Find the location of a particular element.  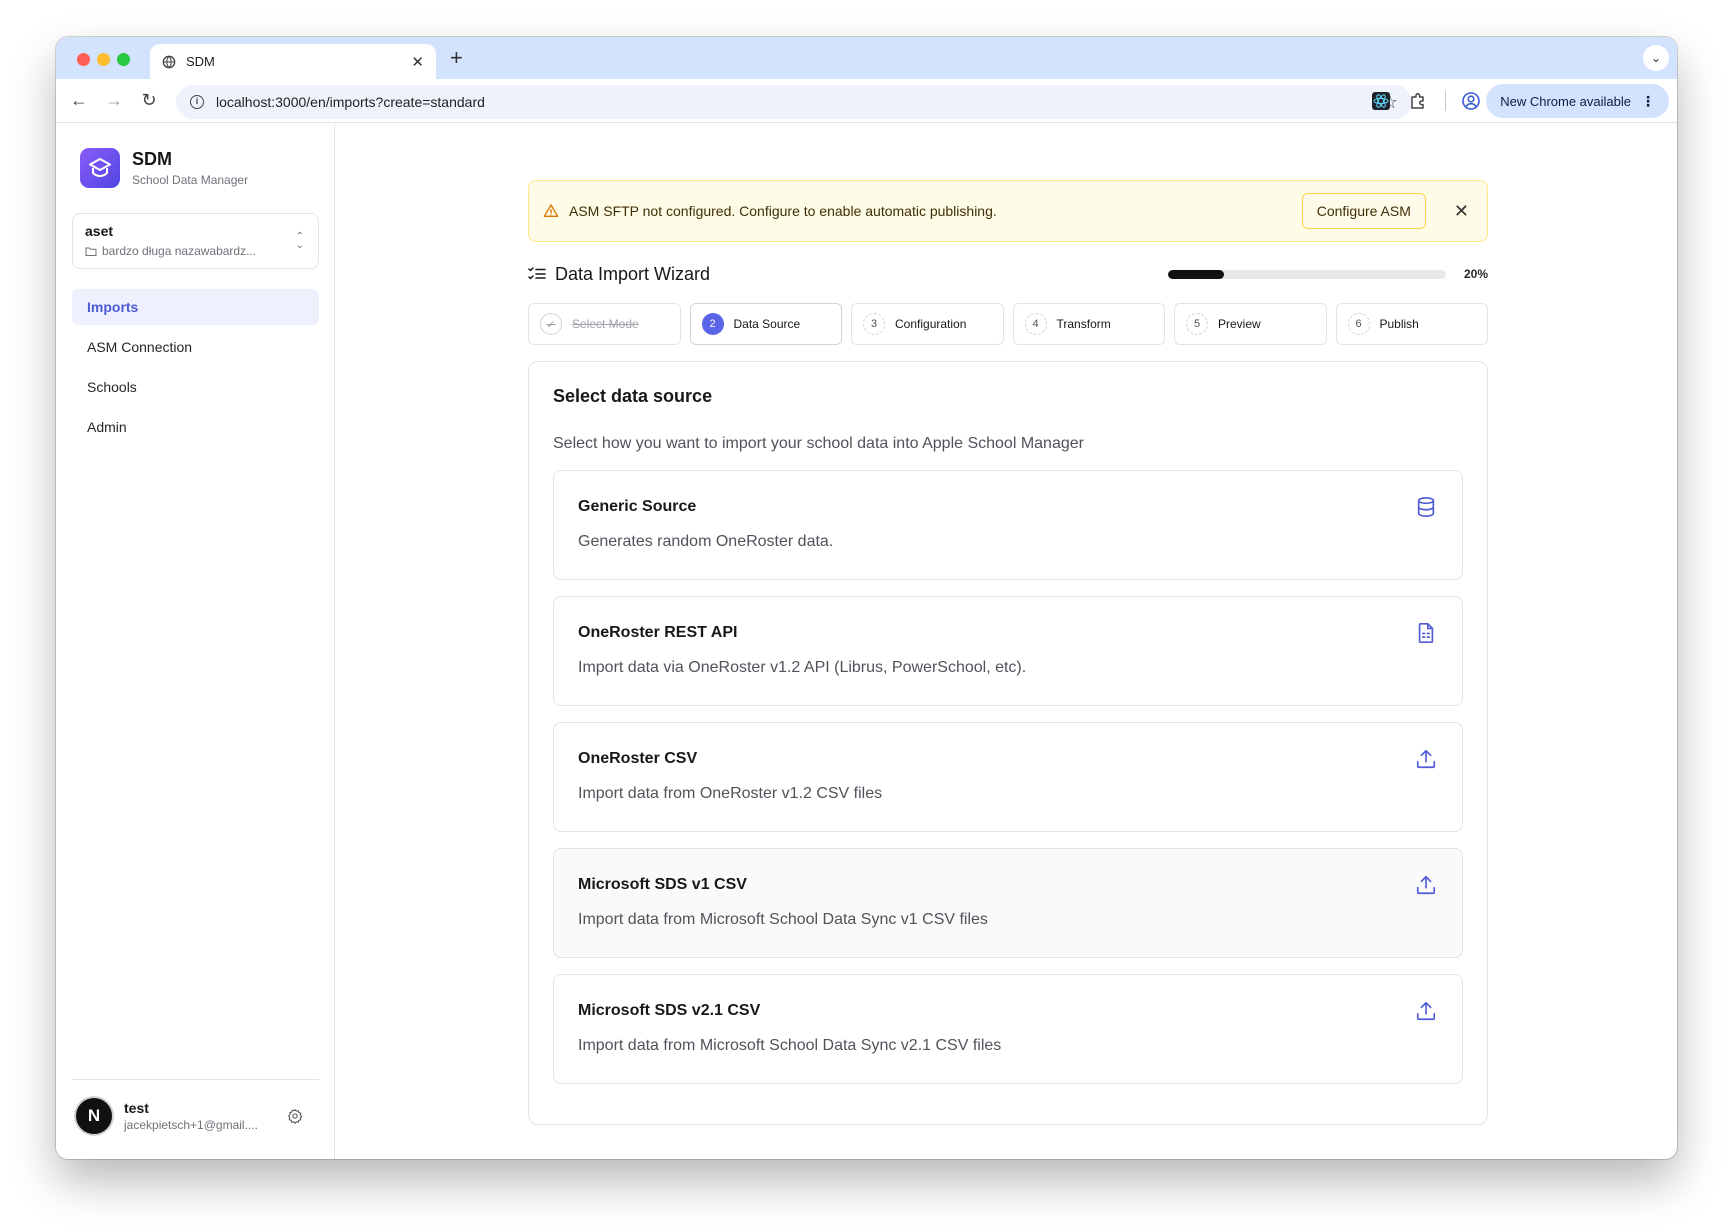

list-checks-icon is located at coordinates (537, 273).